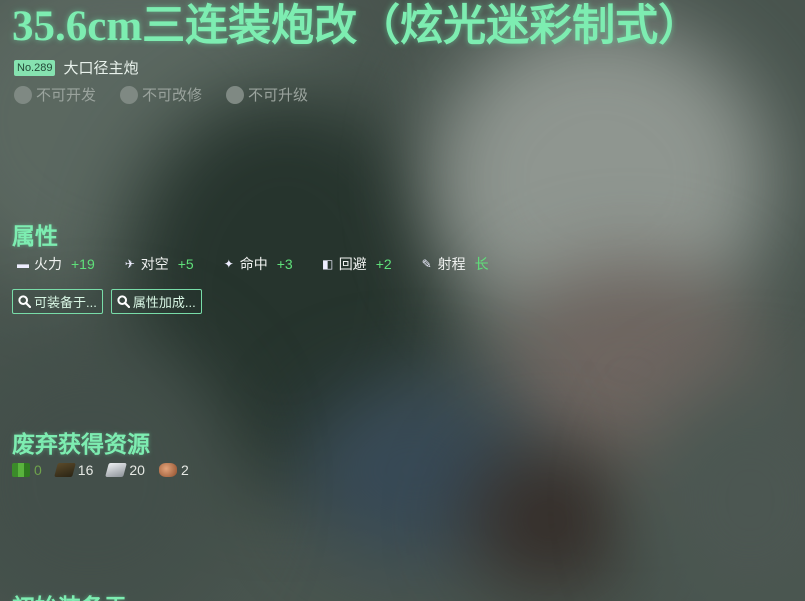  I want to click on resource-bauxite: 2, so click(173, 470).